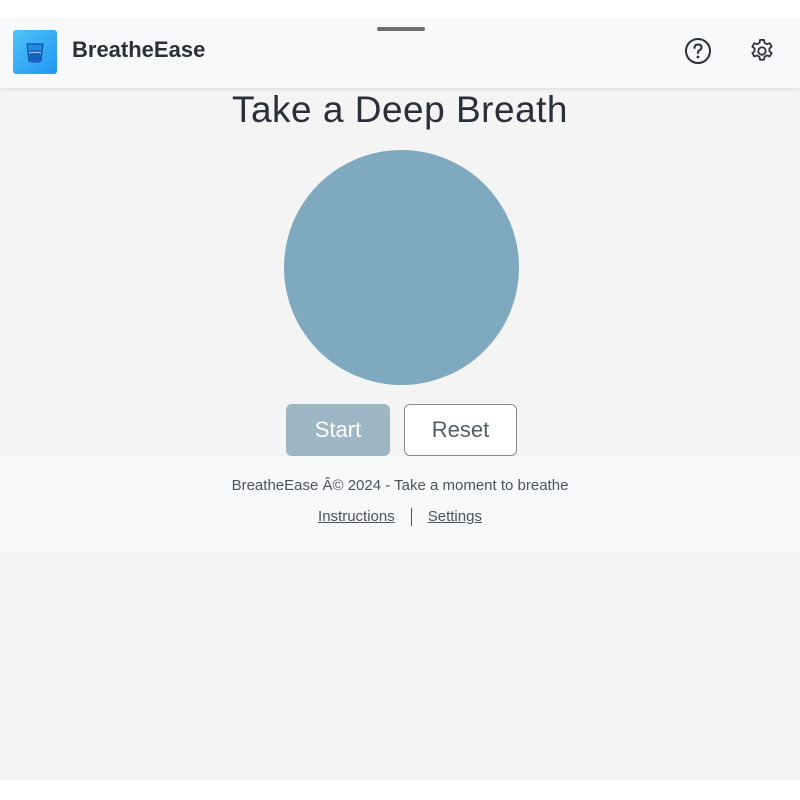 This screenshot has height=800, width=800. Describe the element at coordinates (401, 29) in the screenshot. I see `drag-handle` at that location.